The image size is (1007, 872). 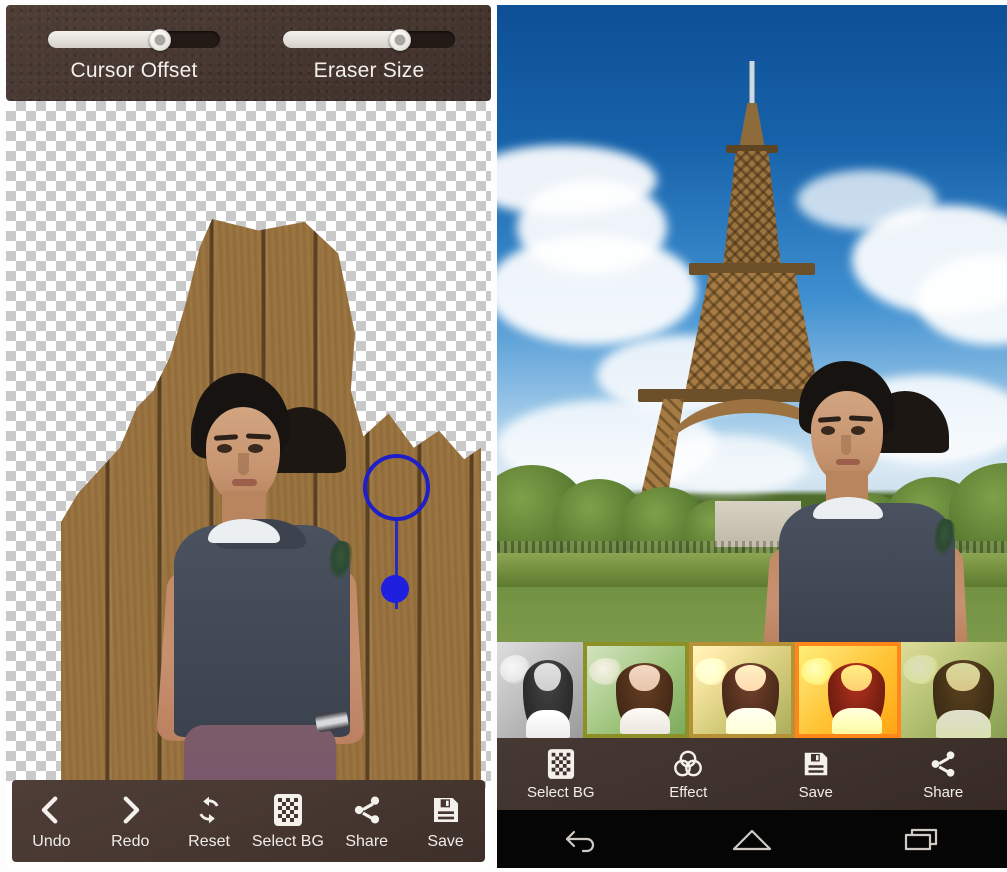 I want to click on back-icon, so click(x=582, y=839).